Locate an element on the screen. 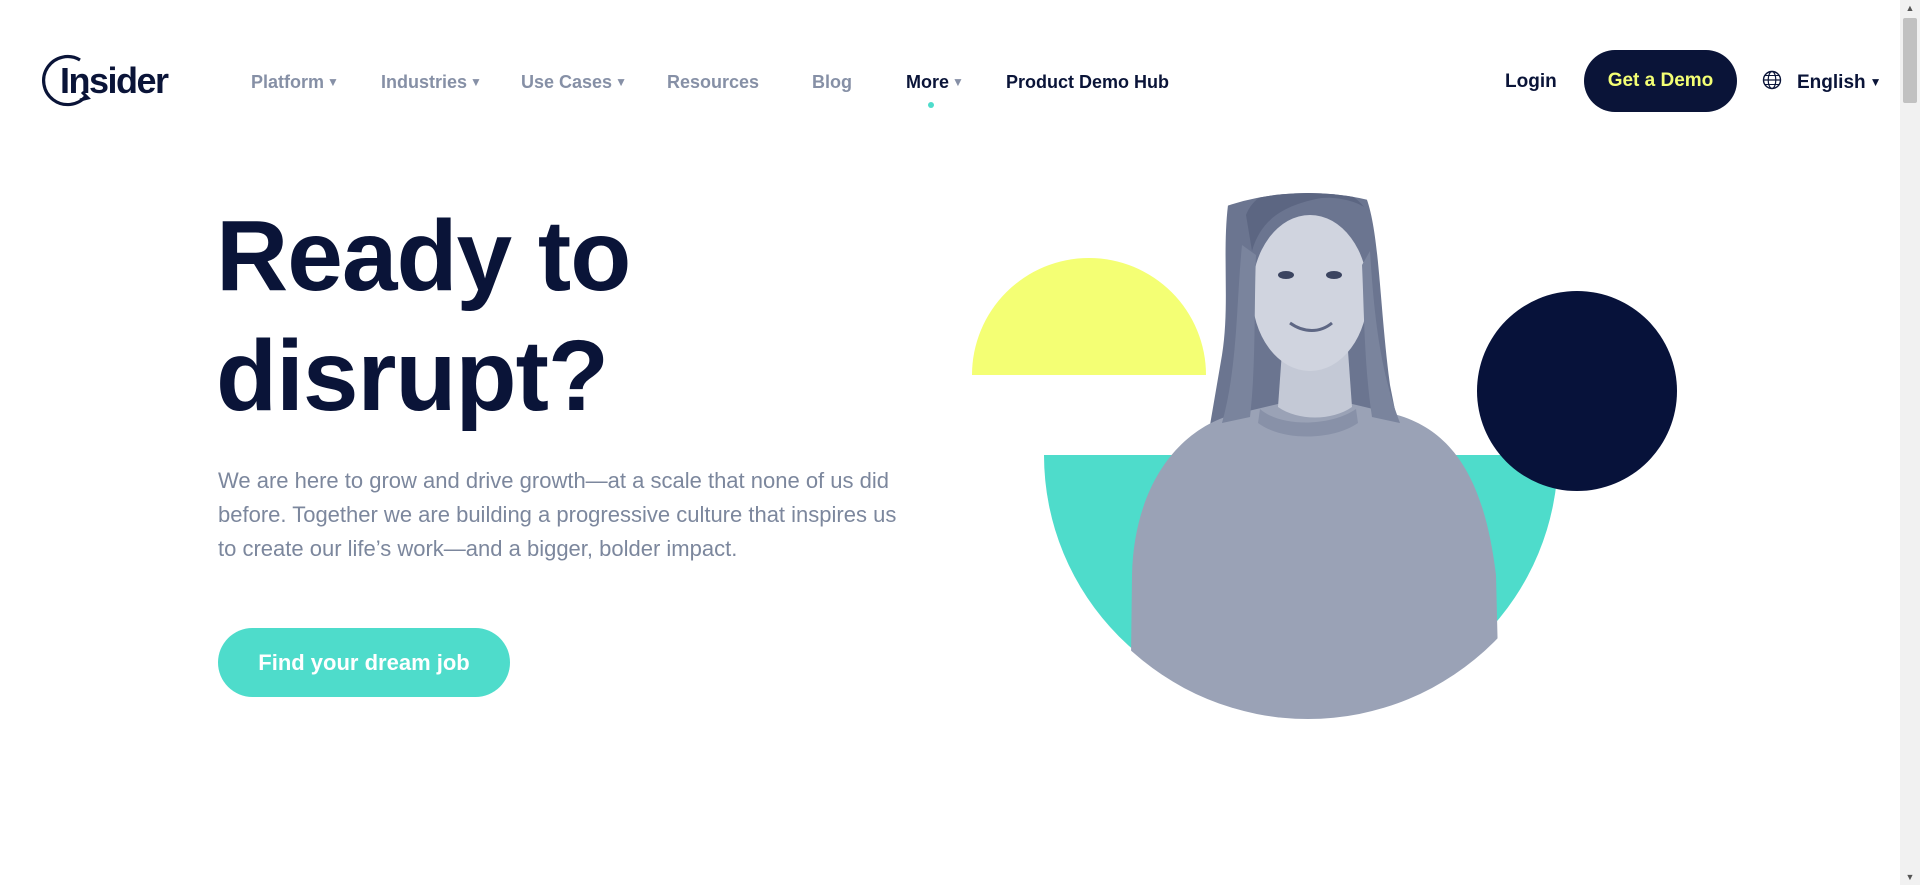 The width and height of the screenshot is (1920, 885). nav-label: Use Cases is located at coordinates (567, 82).